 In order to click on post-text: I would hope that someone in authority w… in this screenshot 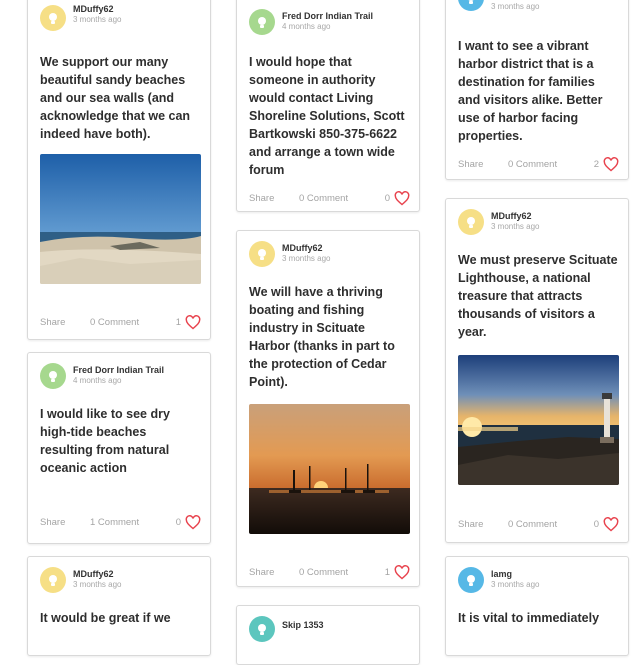, I will do `click(327, 116)`.